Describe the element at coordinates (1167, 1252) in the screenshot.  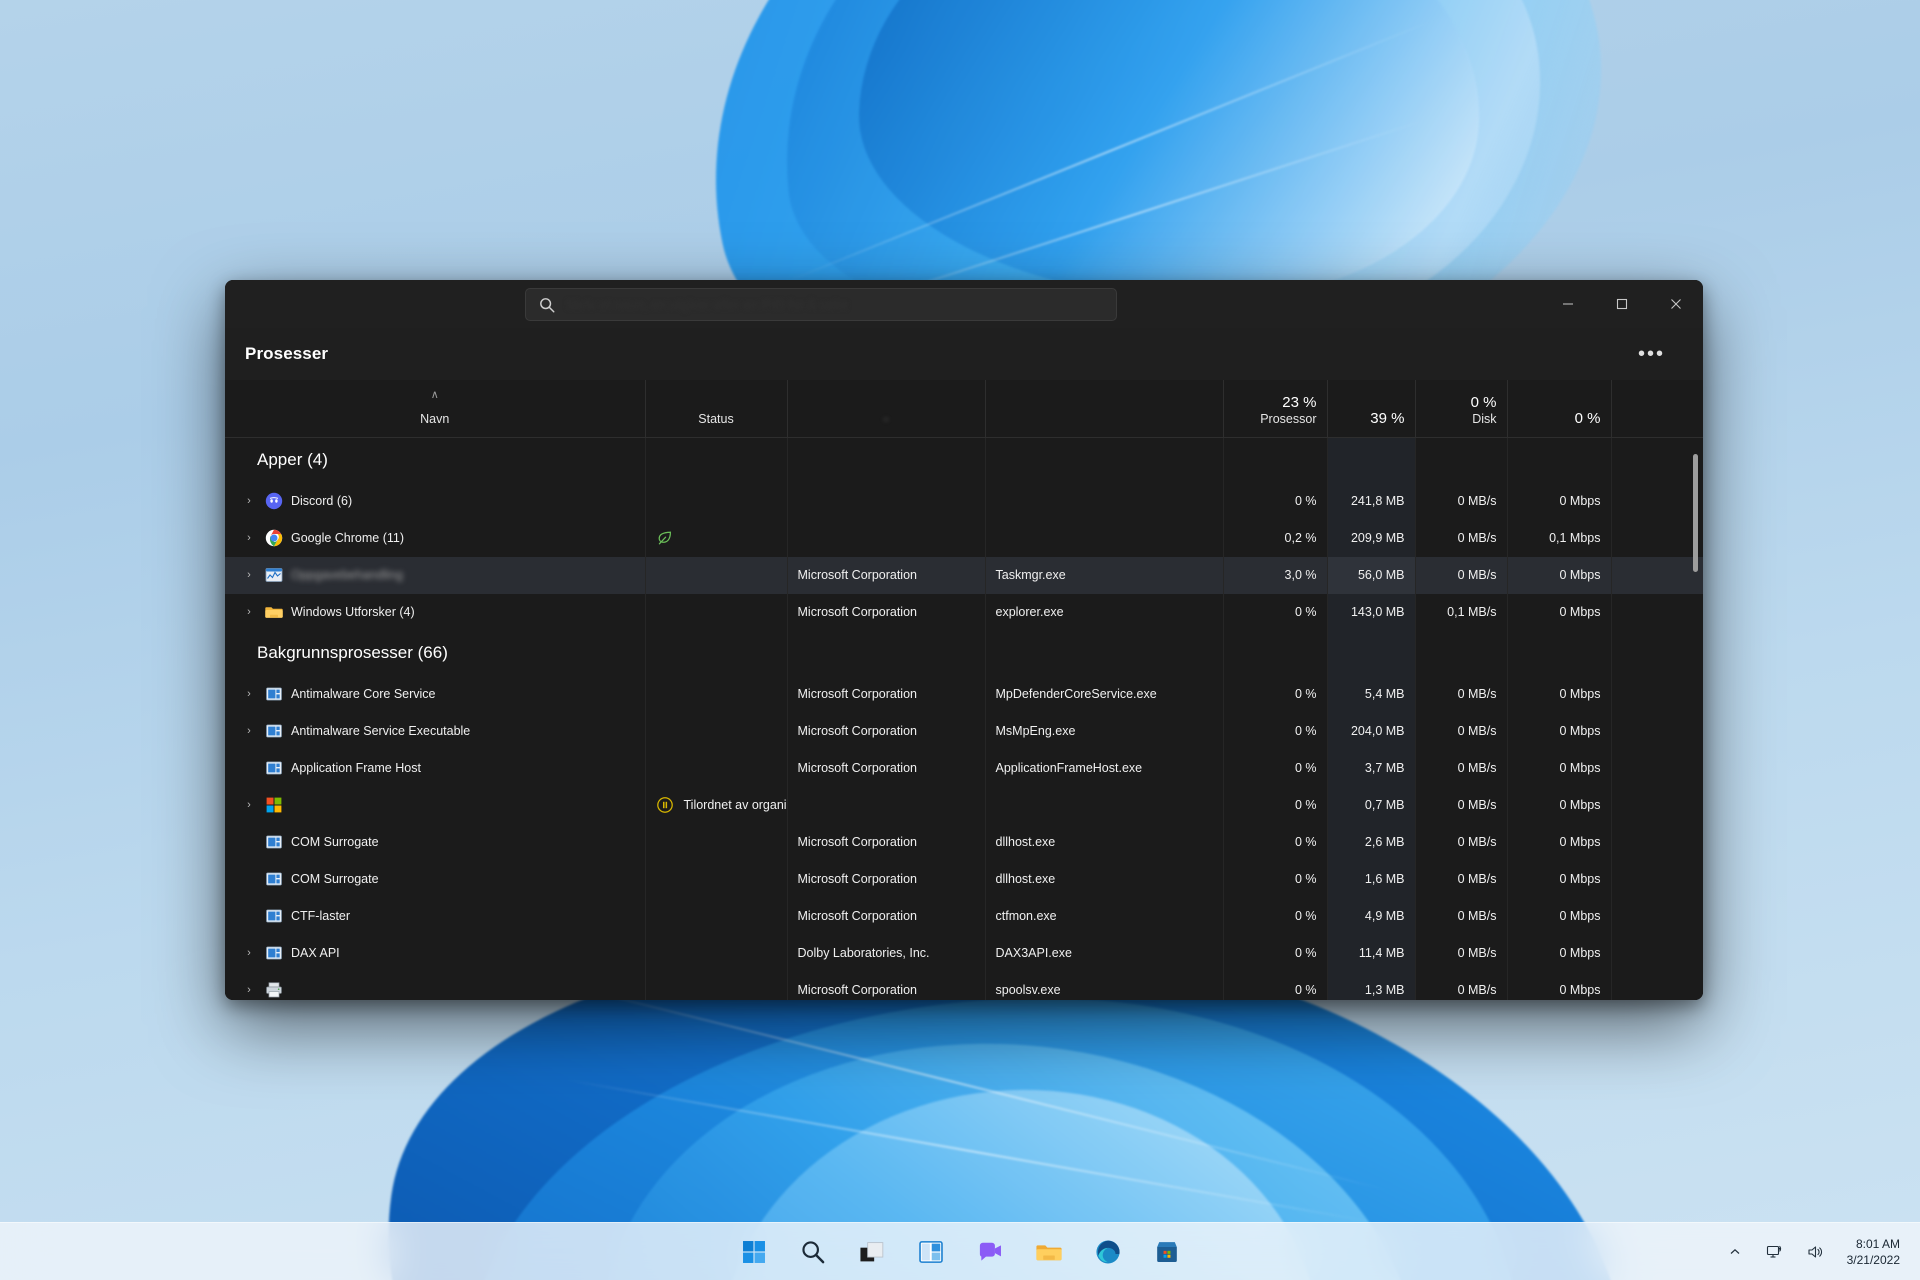
I see `taskbar-microsoft-store-button` at that location.